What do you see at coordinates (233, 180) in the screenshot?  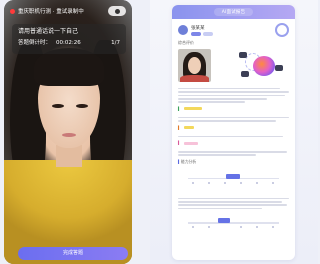 I see `score-bar-chart` at bounding box center [233, 180].